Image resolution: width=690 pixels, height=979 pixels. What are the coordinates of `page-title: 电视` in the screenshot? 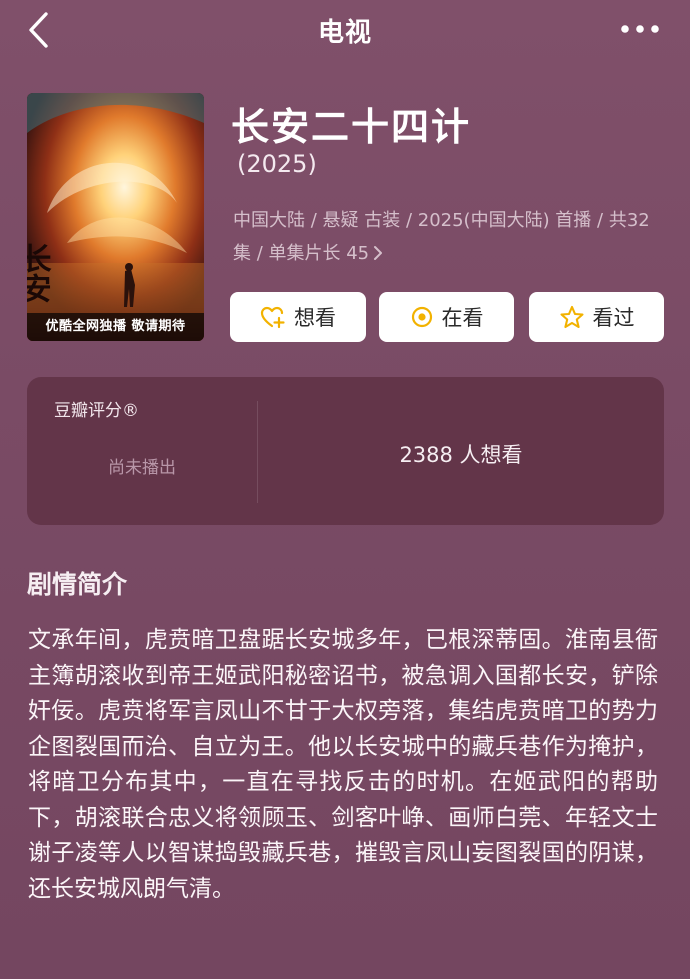 It's located at (344, 33).